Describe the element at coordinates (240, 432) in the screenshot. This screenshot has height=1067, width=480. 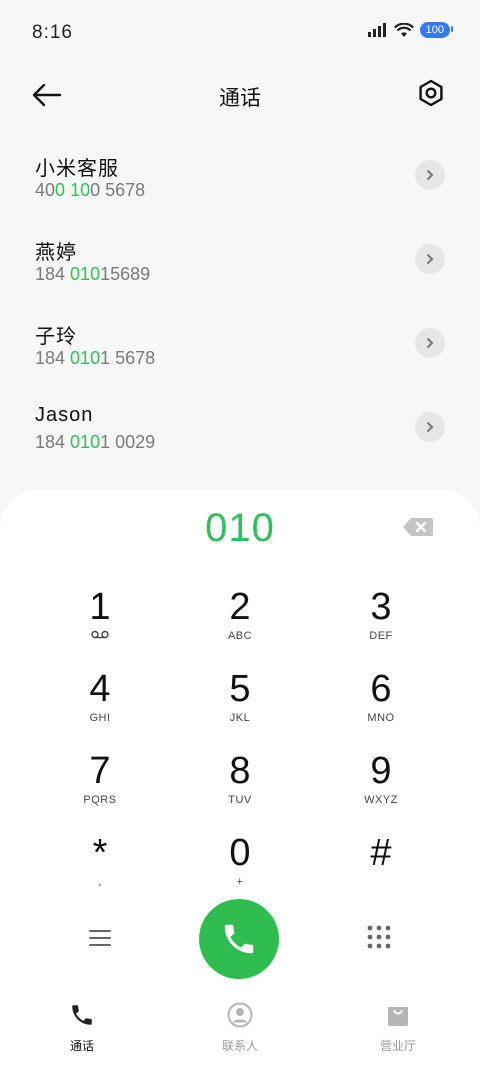
I see `contact-row: Jason 184 0101 0029` at that location.